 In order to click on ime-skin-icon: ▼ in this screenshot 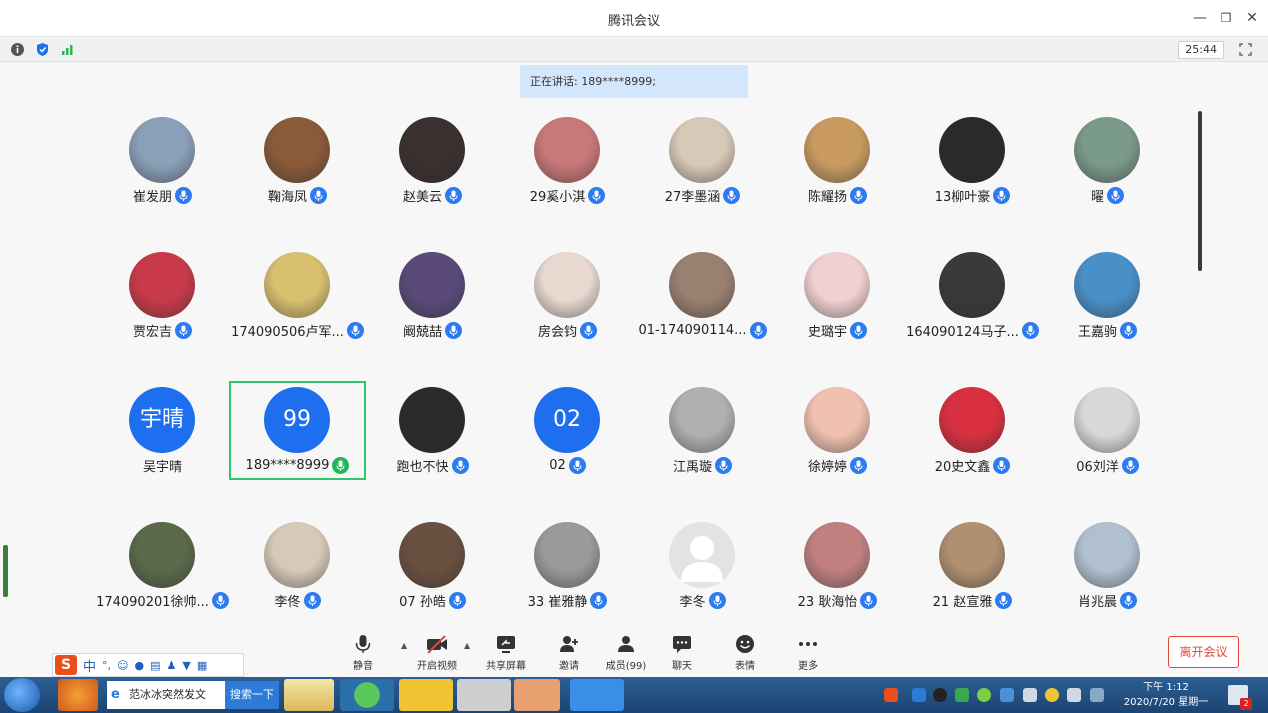, I will do `click(186, 665)`.